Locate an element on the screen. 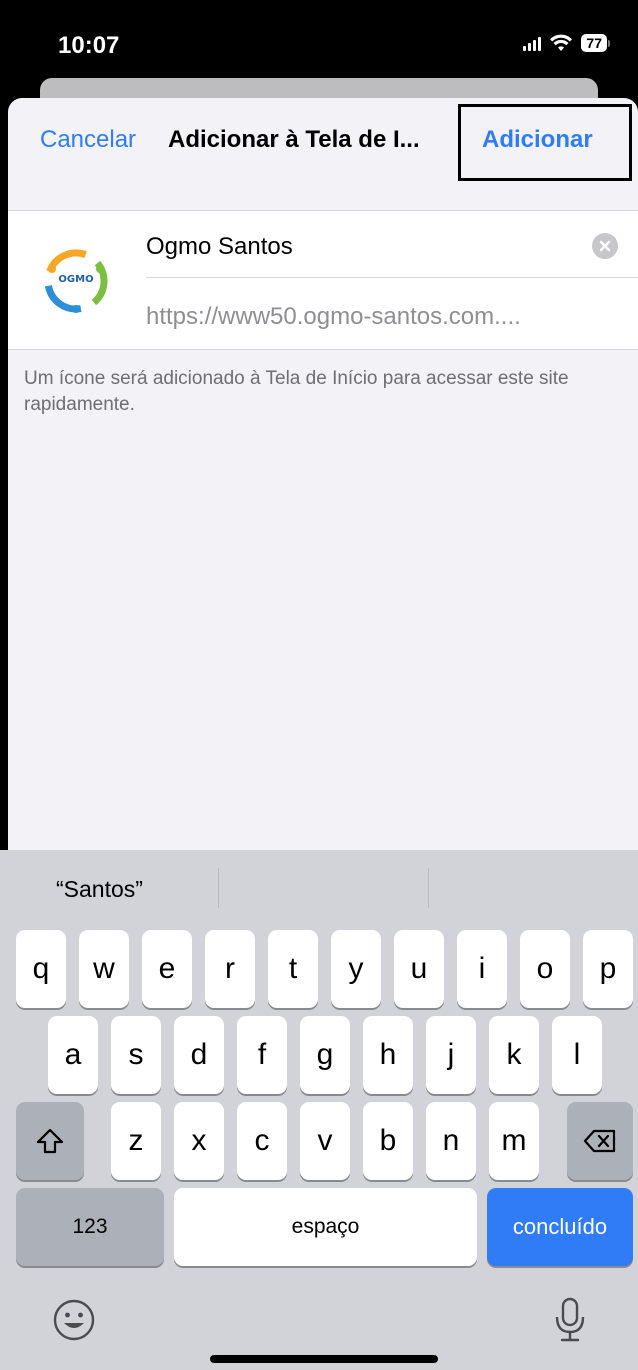 Image resolution: width=638 pixels, height=1370 pixels. emoji-icon is located at coordinates (74, 1322).